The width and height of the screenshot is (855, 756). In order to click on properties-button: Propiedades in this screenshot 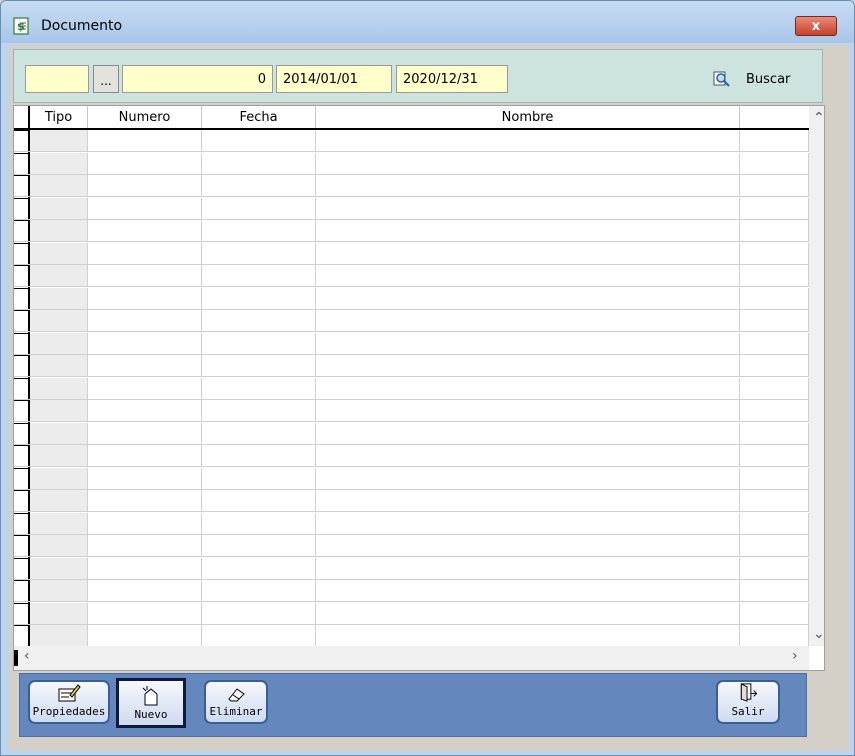, I will do `click(69, 702)`.